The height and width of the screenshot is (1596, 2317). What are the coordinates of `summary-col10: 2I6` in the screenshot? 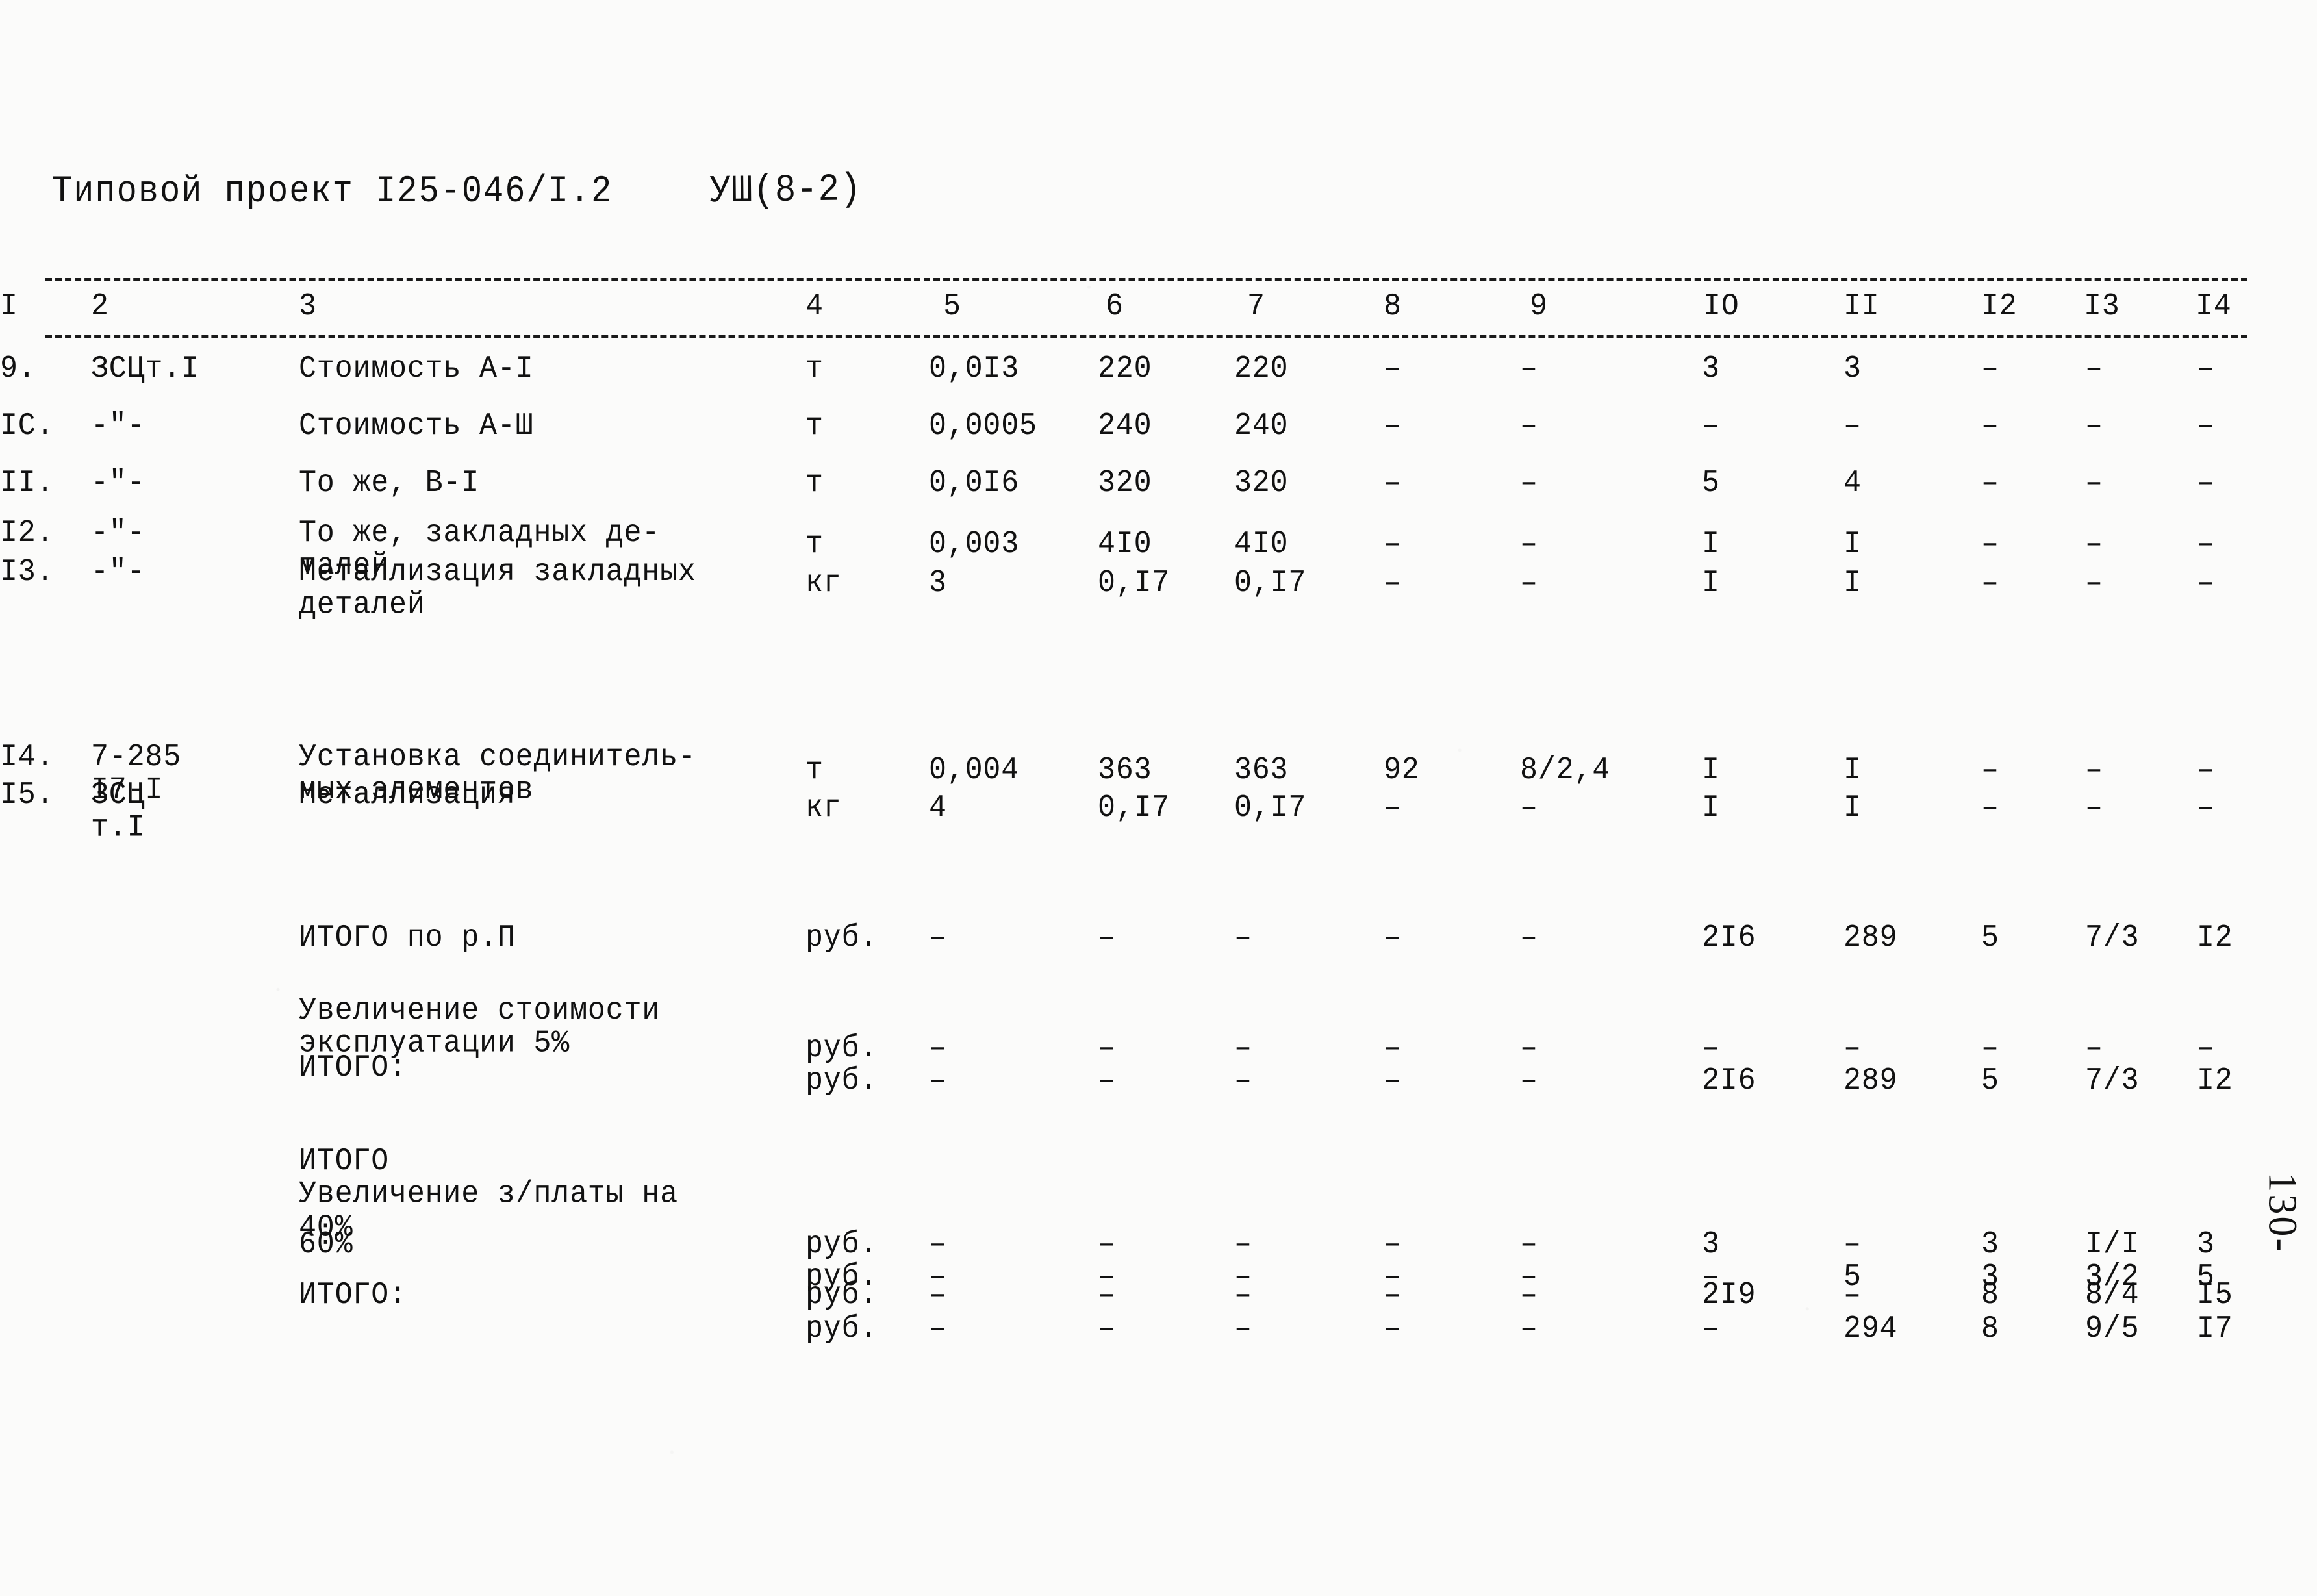 It's located at (1729, 1080).